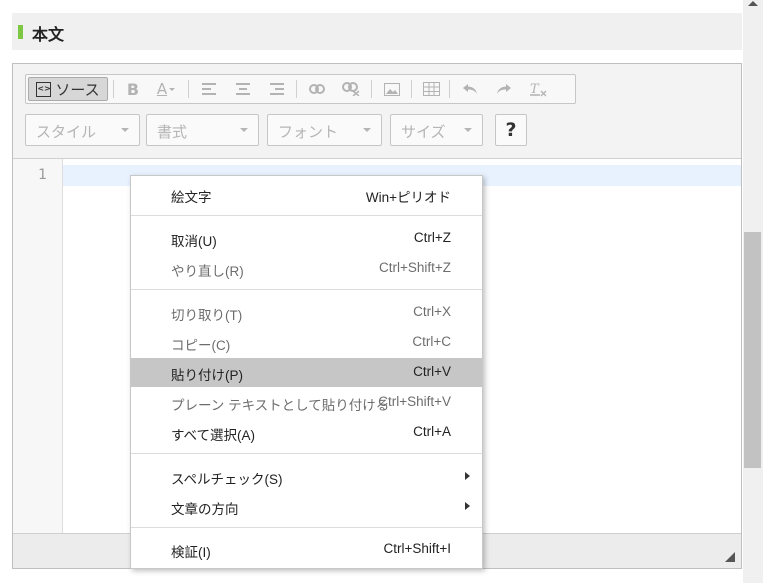 The image size is (771, 583). I want to click on menu-item-label: すべて選択(A), so click(213, 435).